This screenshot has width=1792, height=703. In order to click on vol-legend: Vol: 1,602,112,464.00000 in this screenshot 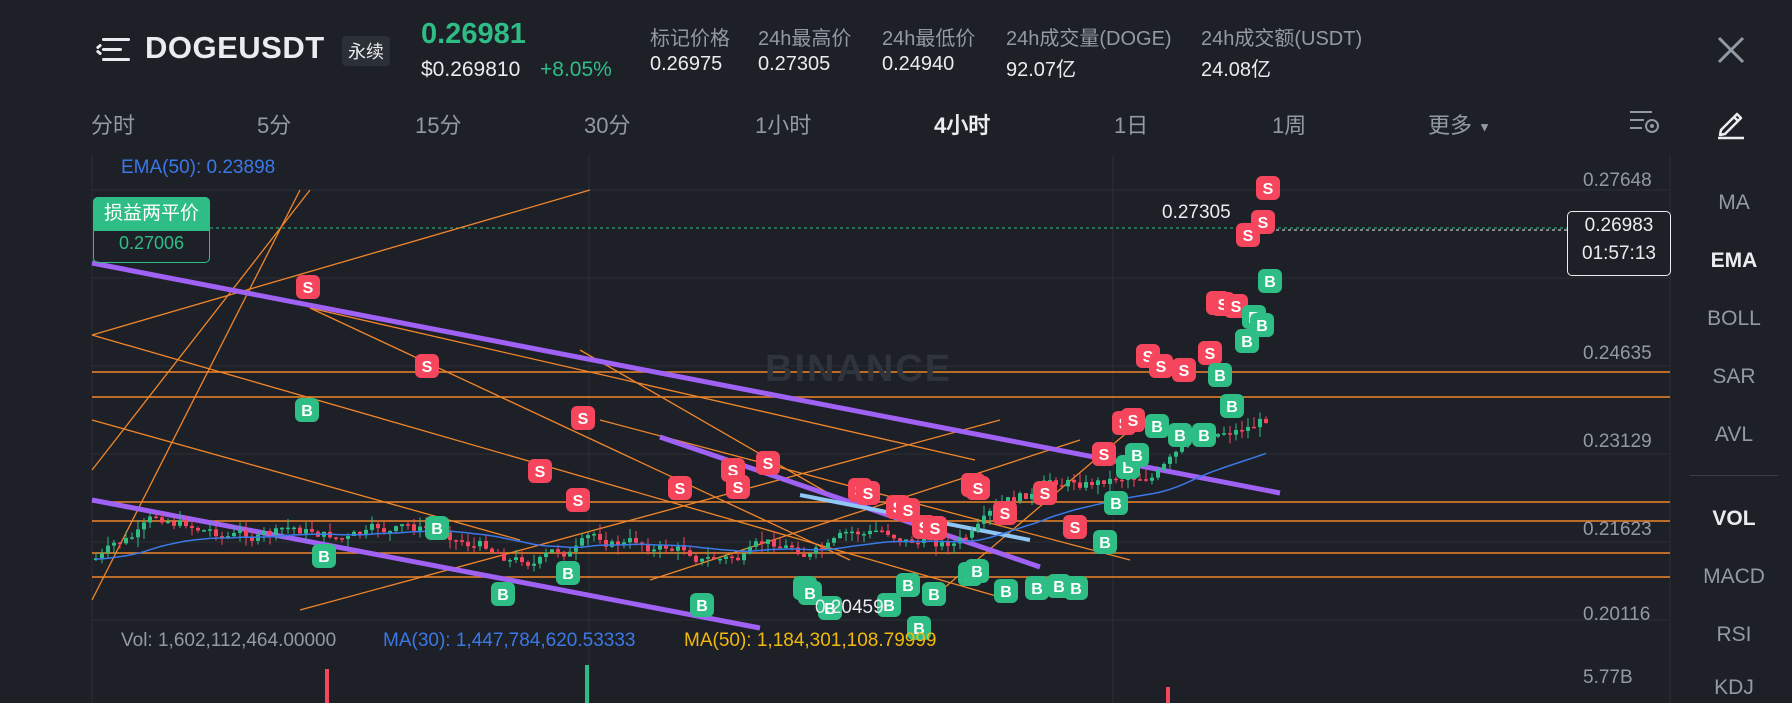, I will do `click(229, 640)`.